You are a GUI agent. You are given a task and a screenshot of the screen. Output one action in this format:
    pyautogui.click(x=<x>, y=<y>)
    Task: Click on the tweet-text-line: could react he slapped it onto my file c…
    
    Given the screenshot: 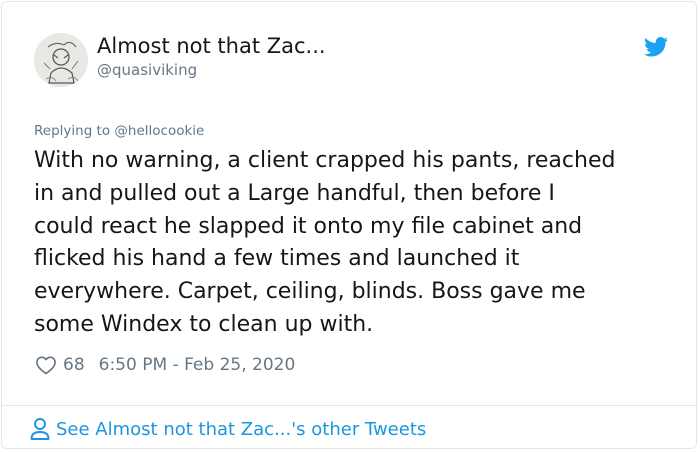 What is the action you would take?
    pyautogui.click(x=308, y=226)
    